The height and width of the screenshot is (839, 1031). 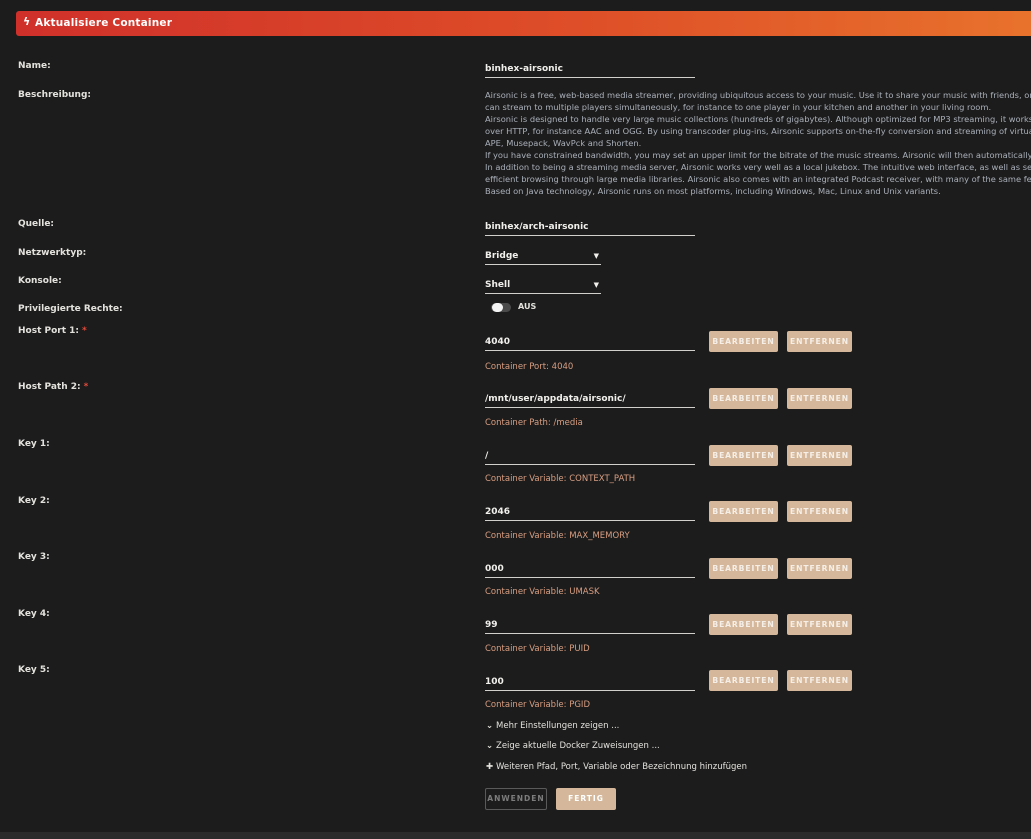 I want to click on footer-bar, so click(x=515, y=835).